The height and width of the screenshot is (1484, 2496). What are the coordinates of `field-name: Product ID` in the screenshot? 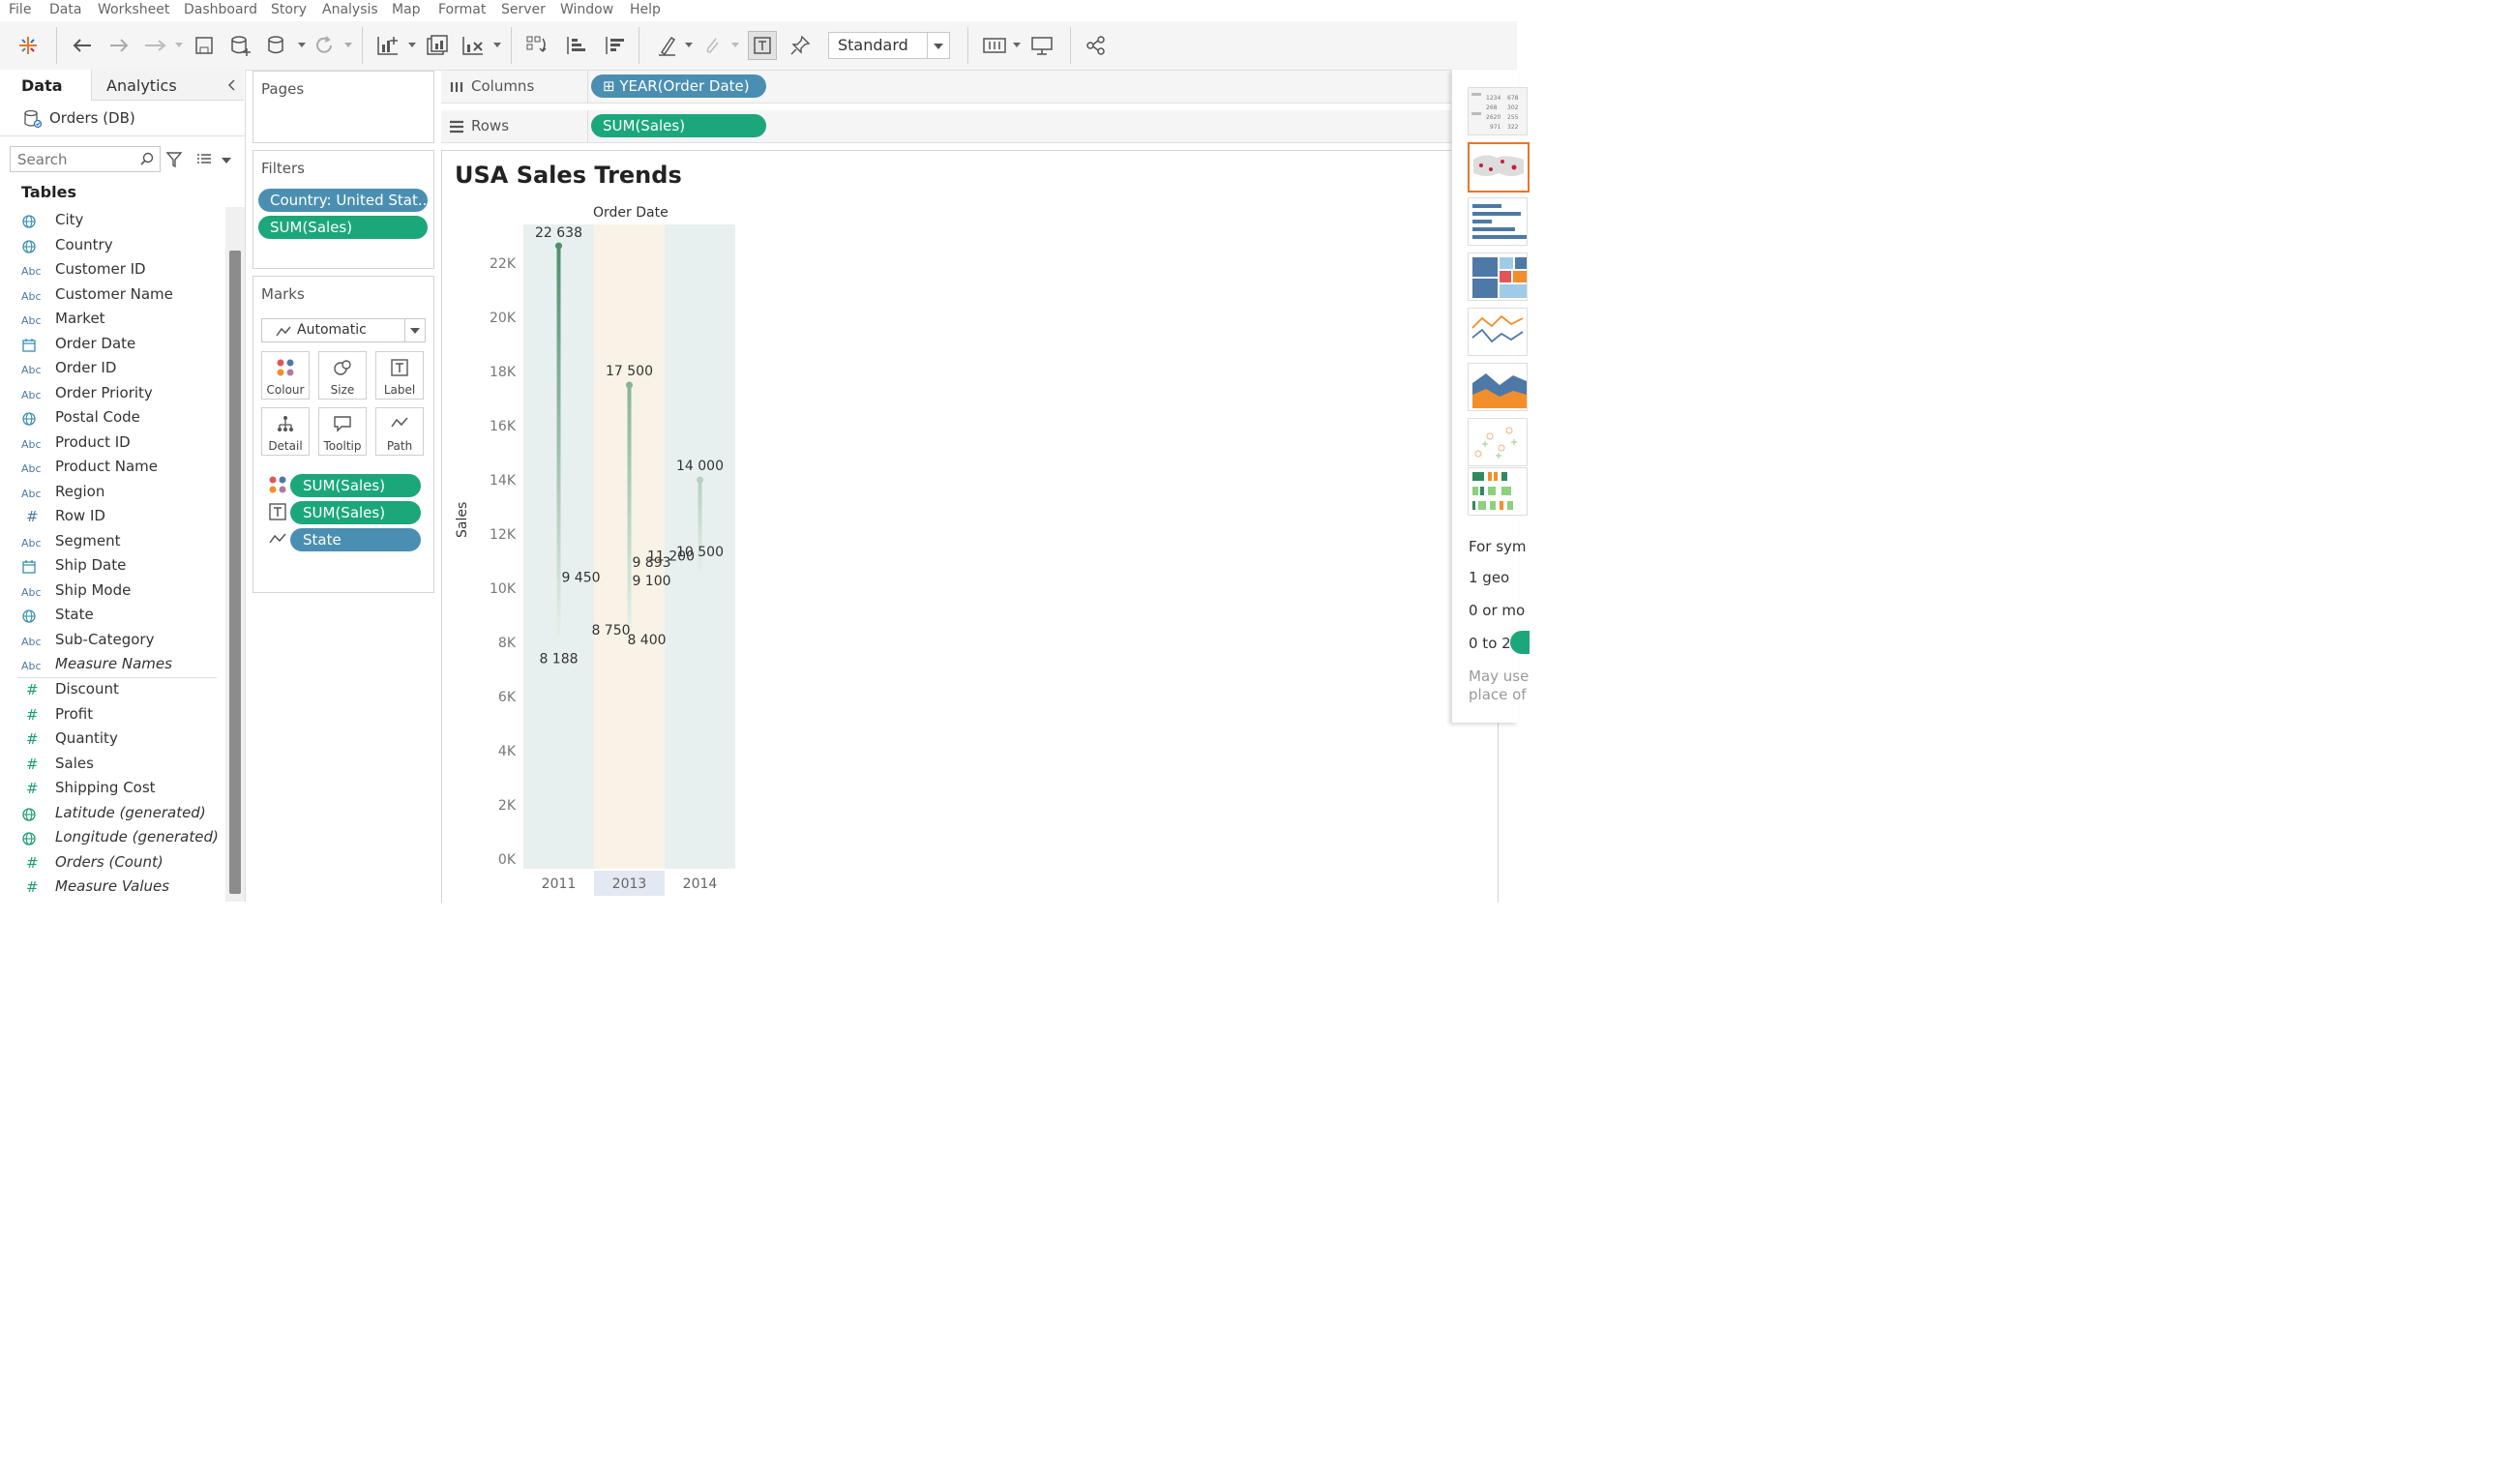 It's located at (93, 441).